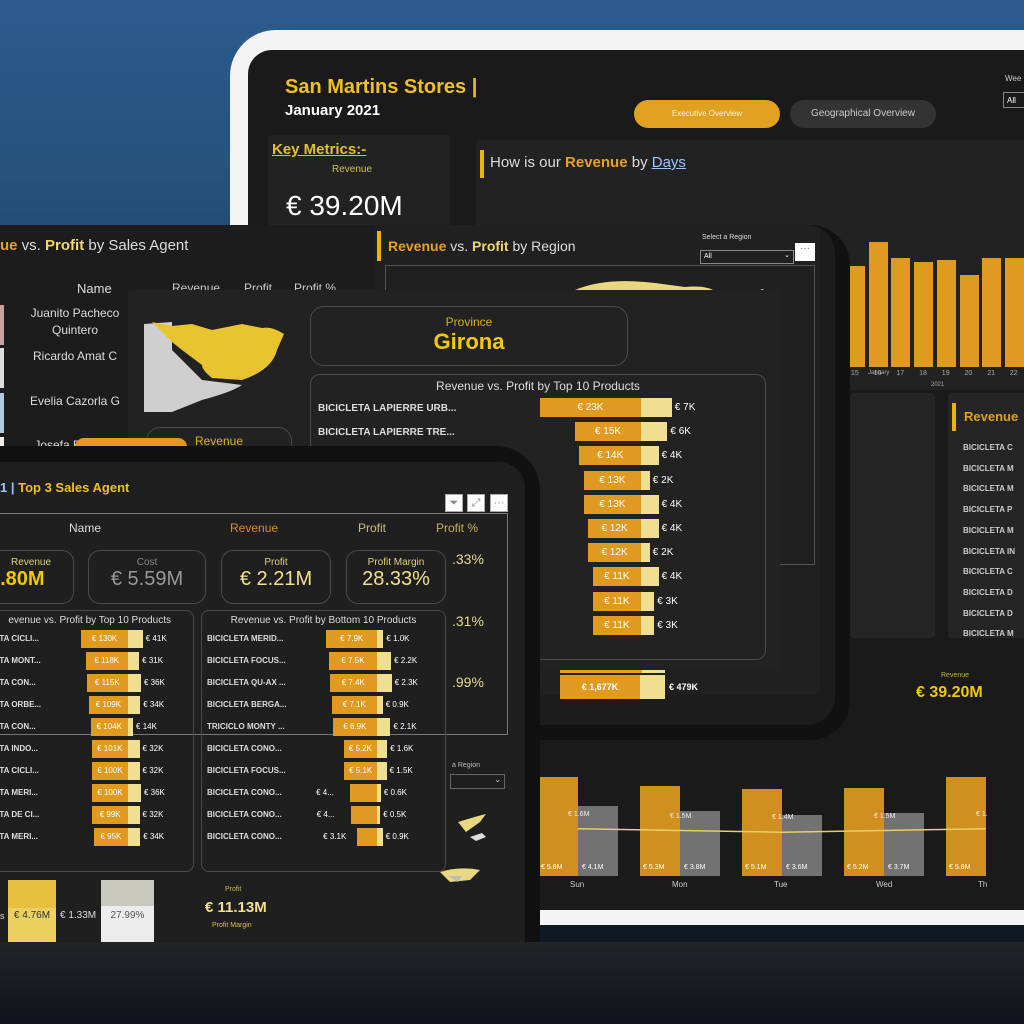 This screenshot has height=1024, width=1024. Describe the element at coordinates (22, 579) in the screenshot. I see `kpi-value: 7.80M` at that location.